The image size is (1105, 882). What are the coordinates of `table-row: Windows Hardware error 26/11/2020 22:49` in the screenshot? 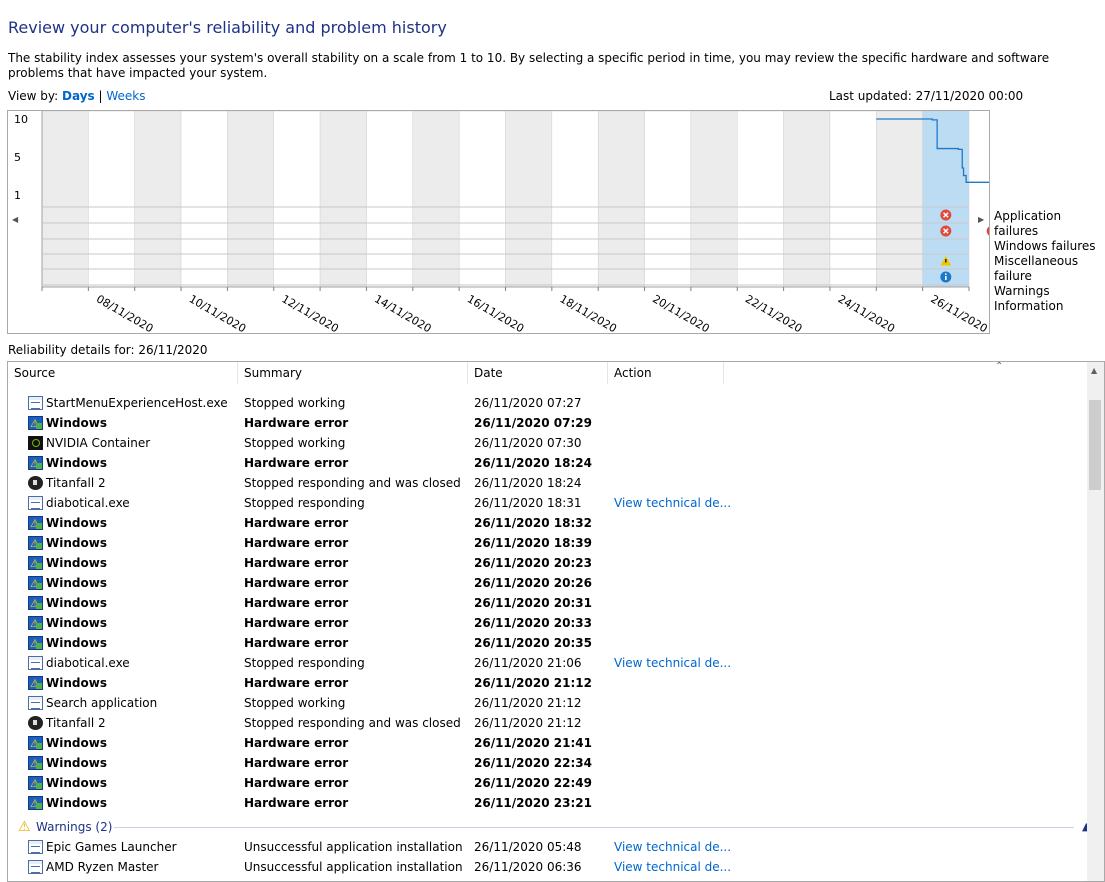 It's located at (548, 783).